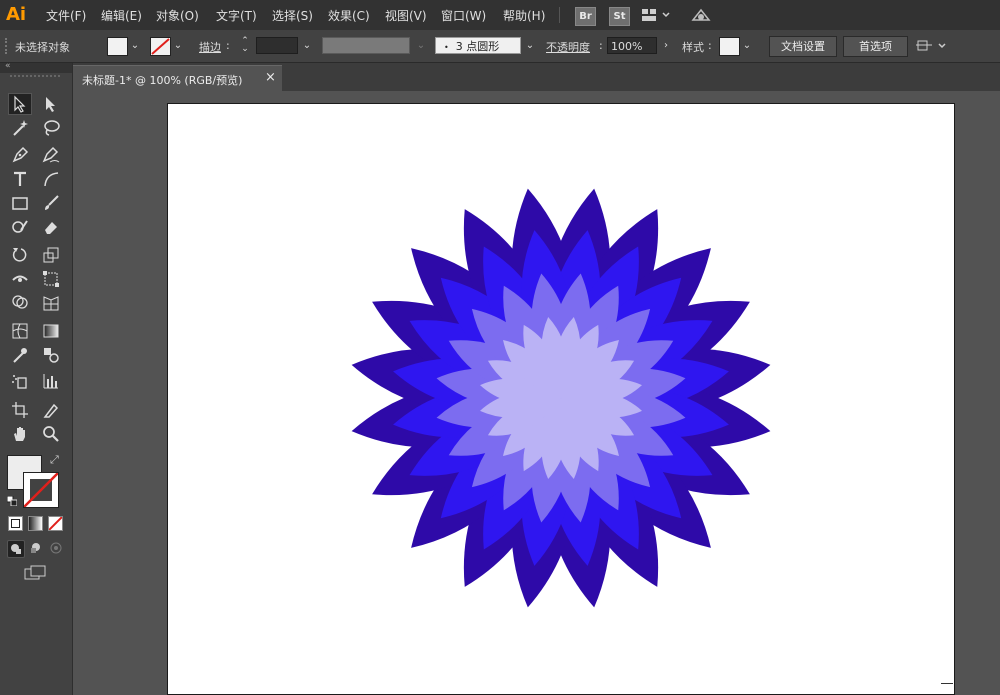  Describe the element at coordinates (51, 355) in the screenshot. I see `blend-tool-icon` at that location.